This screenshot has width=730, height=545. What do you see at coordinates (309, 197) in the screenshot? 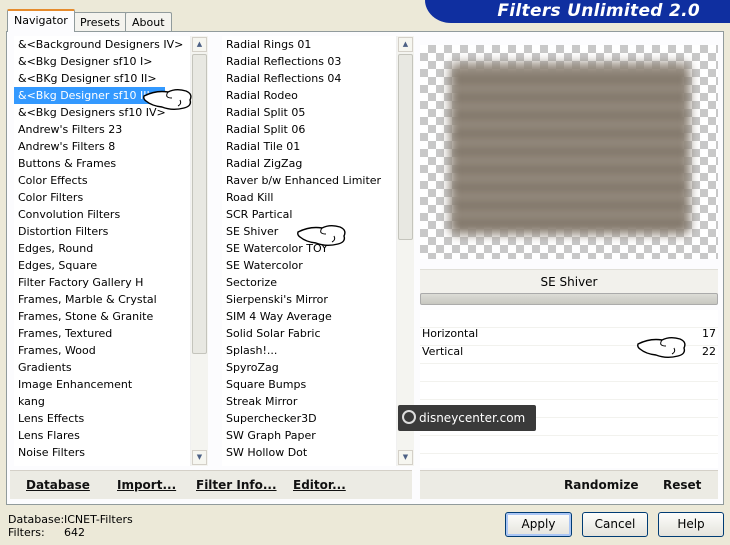
I see `list-item: Road Kill` at bounding box center [309, 197].